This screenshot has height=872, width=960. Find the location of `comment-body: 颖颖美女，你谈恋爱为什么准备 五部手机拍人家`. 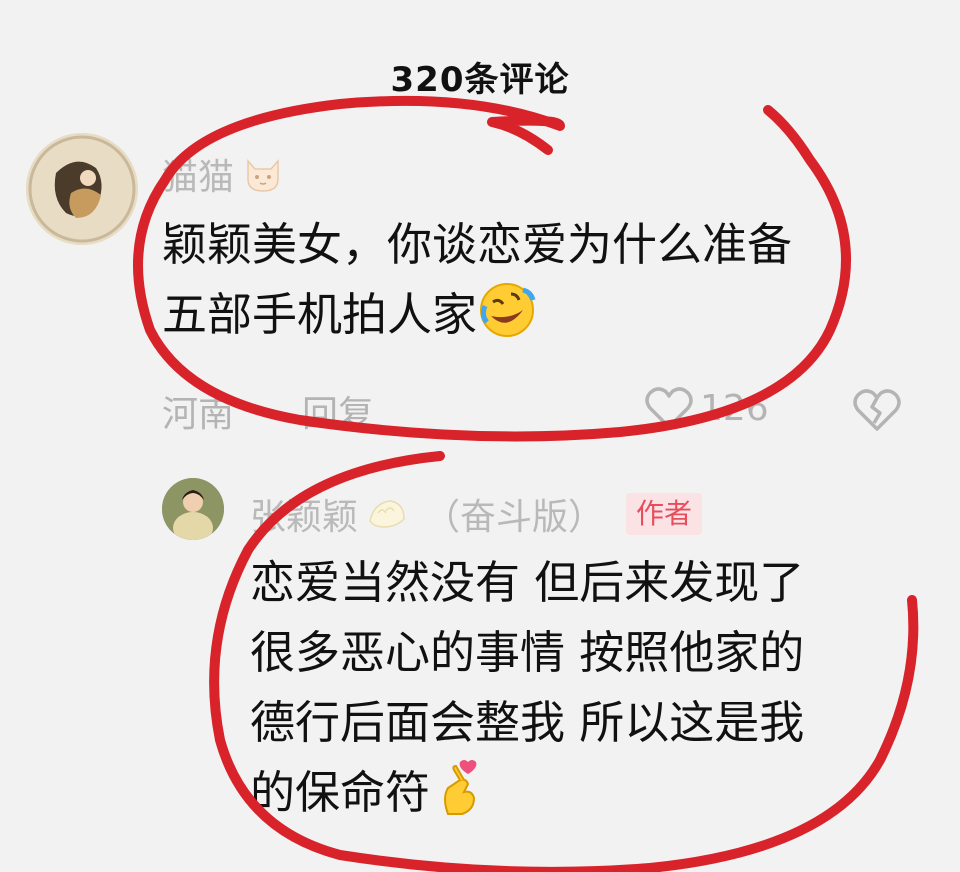

comment-body: 颖颖美女，你谈恋爱为什么准备 五部手机拍人家 is located at coordinates (542, 280).